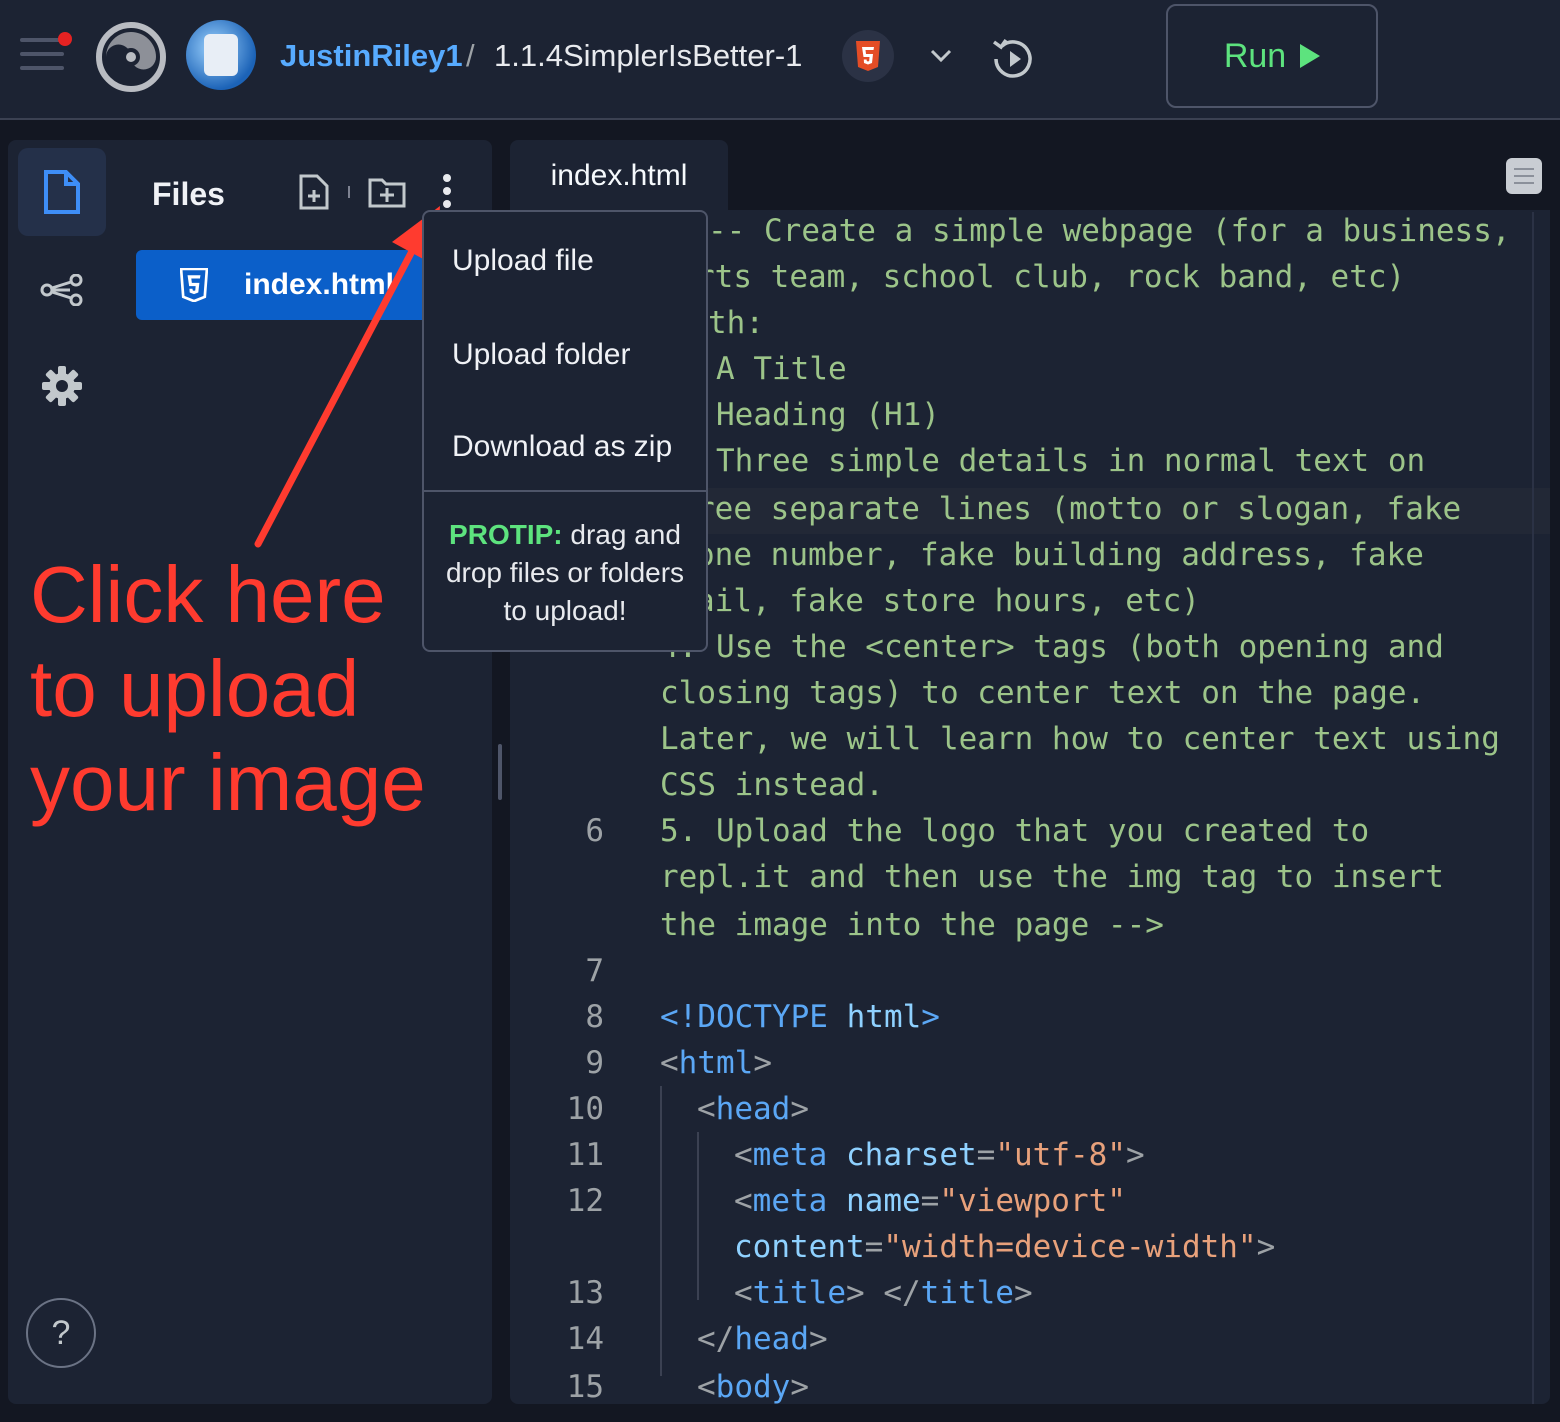  What do you see at coordinates (541, 355) in the screenshot?
I see `menu-item-upload-folder: Upload folder` at bounding box center [541, 355].